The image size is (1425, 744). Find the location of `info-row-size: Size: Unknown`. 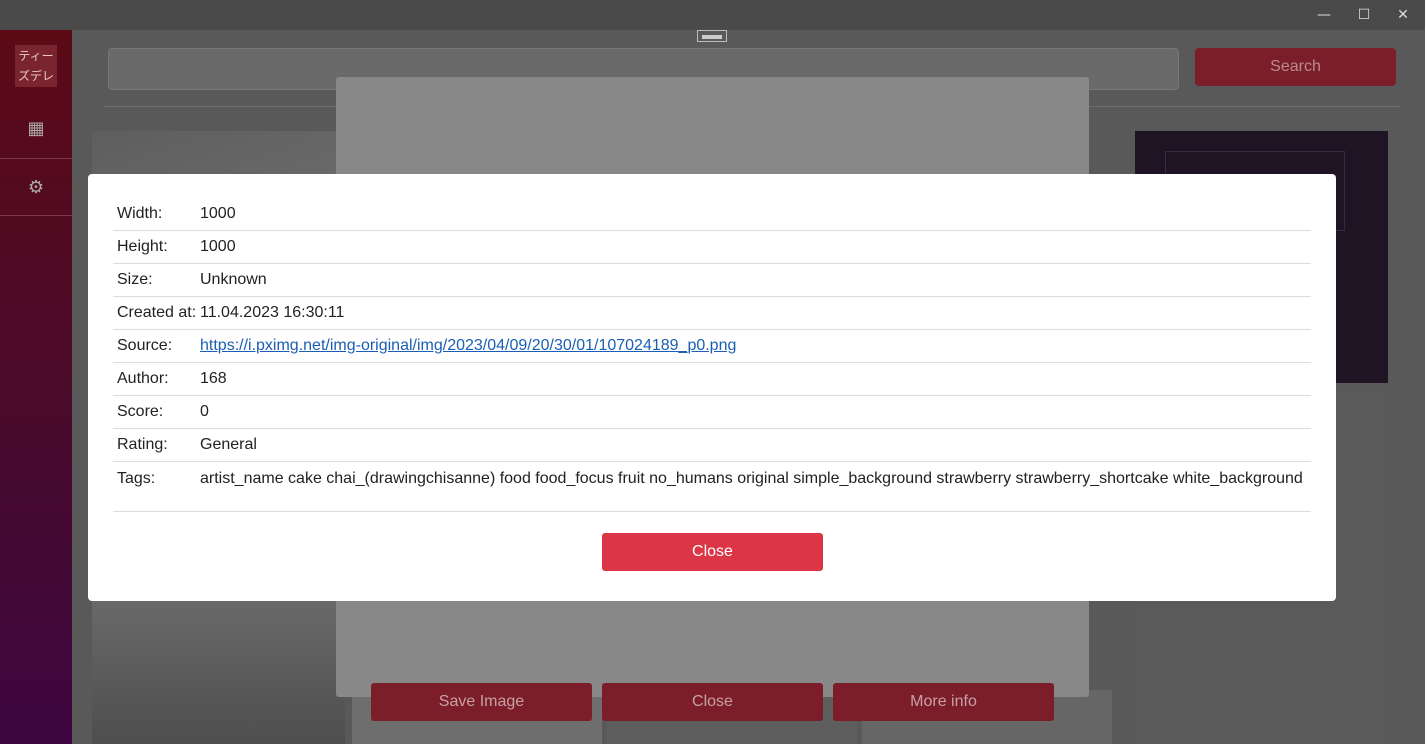

info-row-size: Size: Unknown is located at coordinates (712, 280).